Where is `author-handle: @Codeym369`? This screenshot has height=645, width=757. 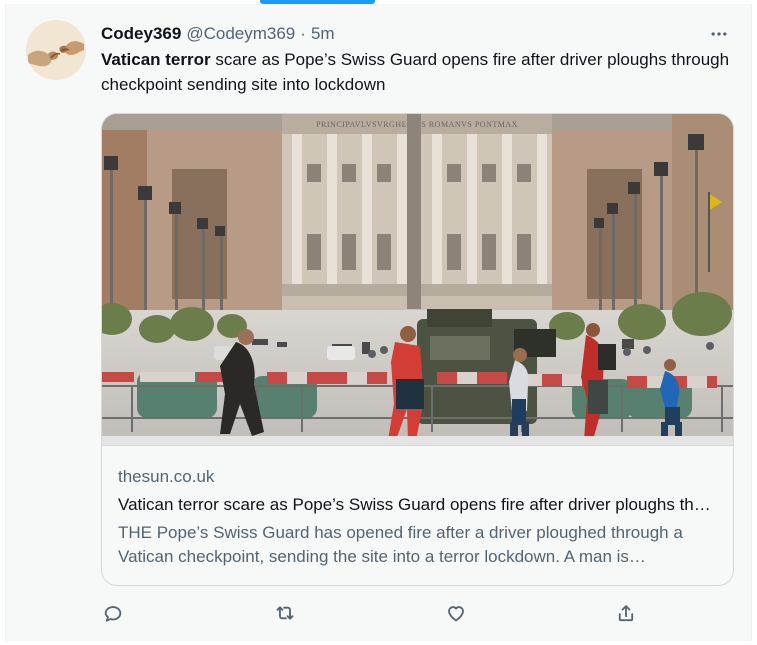
author-handle: @Codeym369 is located at coordinates (240, 34).